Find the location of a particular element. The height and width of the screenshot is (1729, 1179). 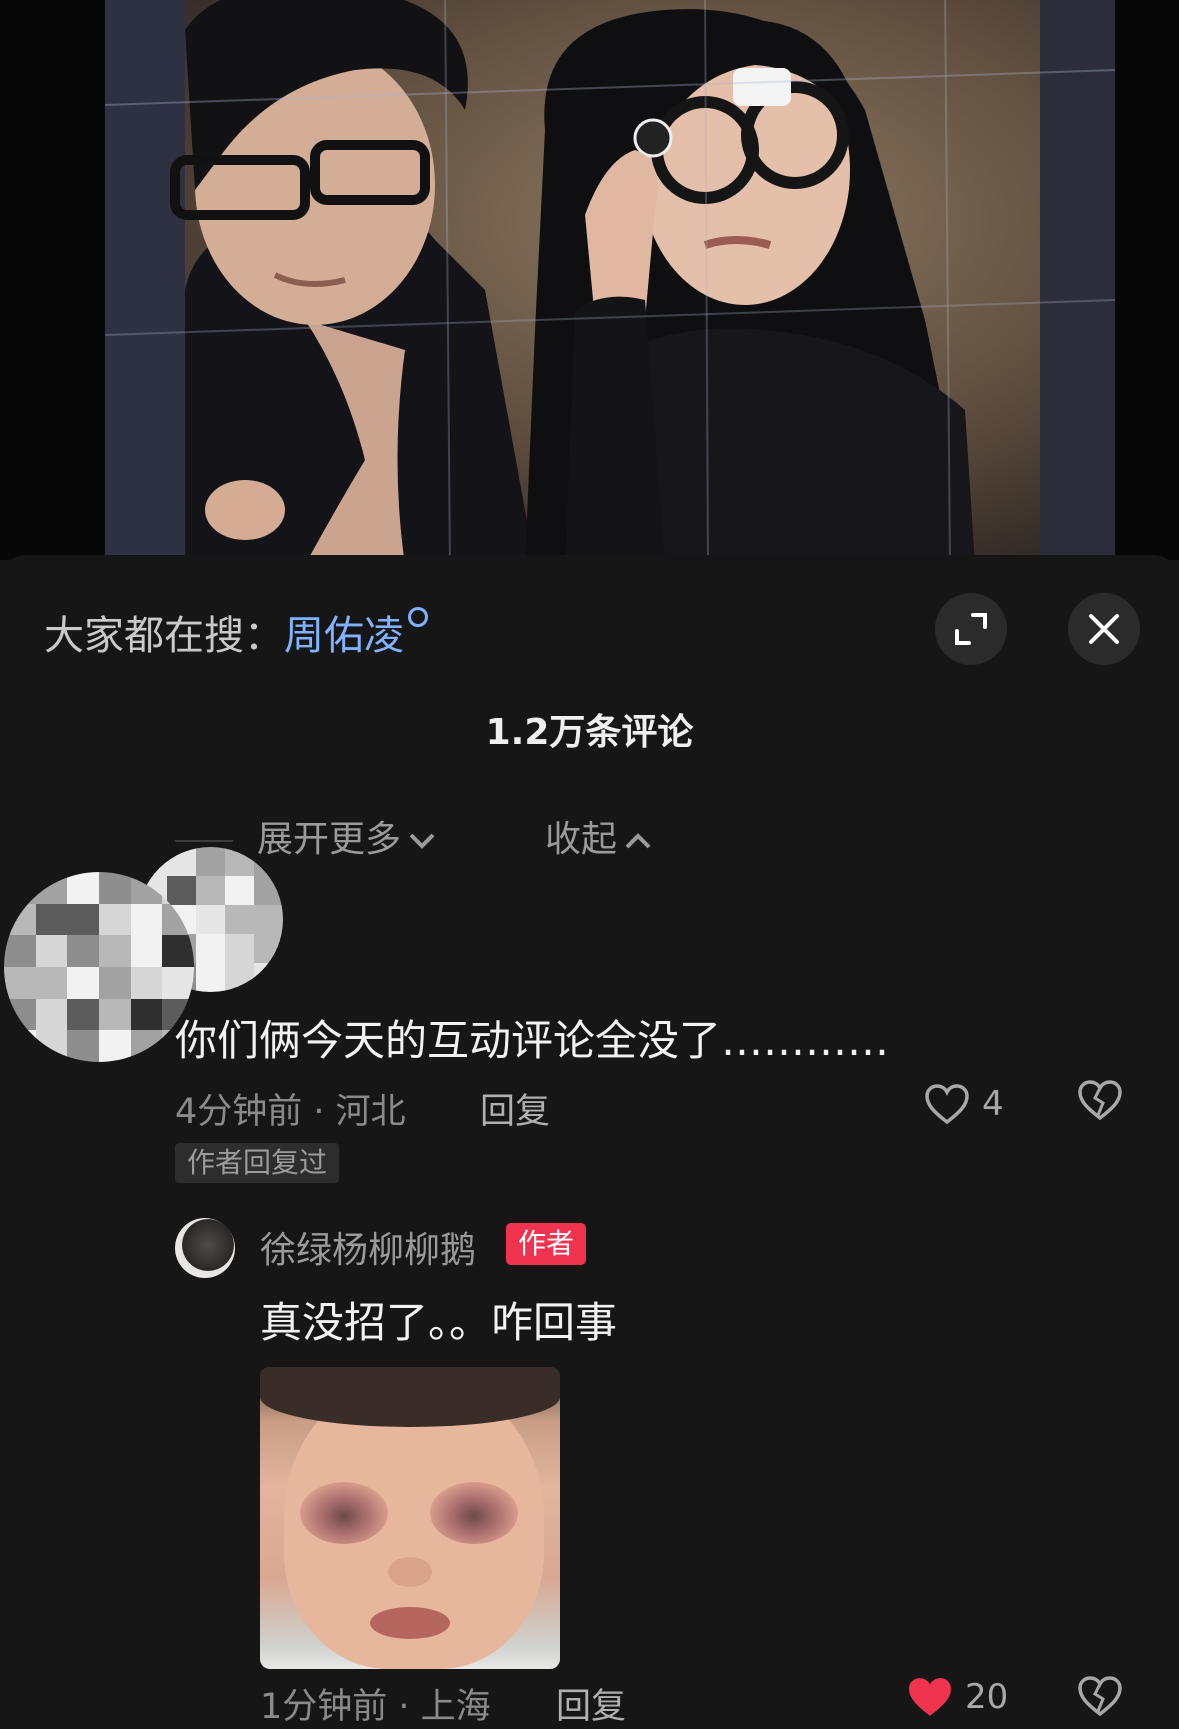

dislike-button is located at coordinates (1100, 1102).